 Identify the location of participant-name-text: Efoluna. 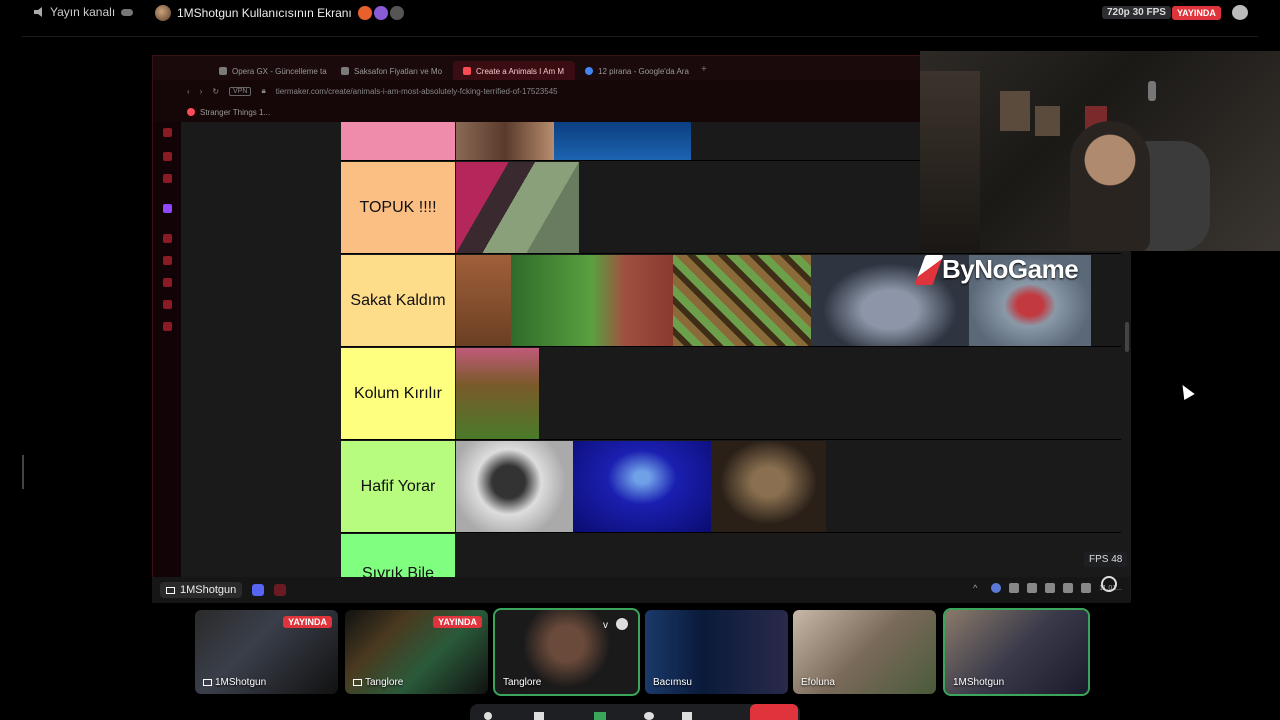
(818, 682).